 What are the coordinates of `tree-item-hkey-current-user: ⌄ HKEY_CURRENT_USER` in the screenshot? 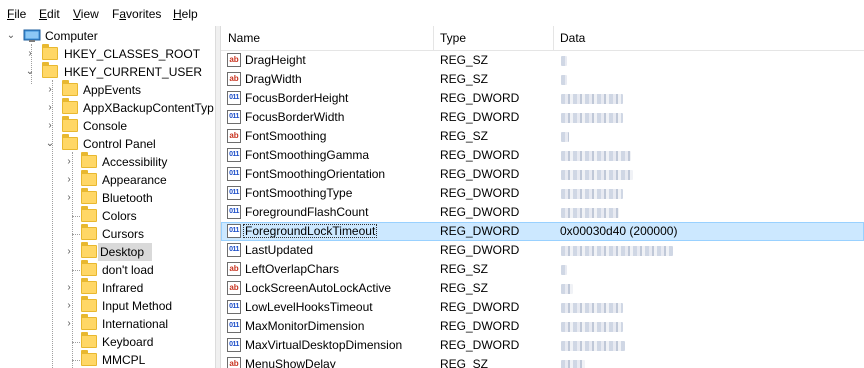 It's located at (107, 71).